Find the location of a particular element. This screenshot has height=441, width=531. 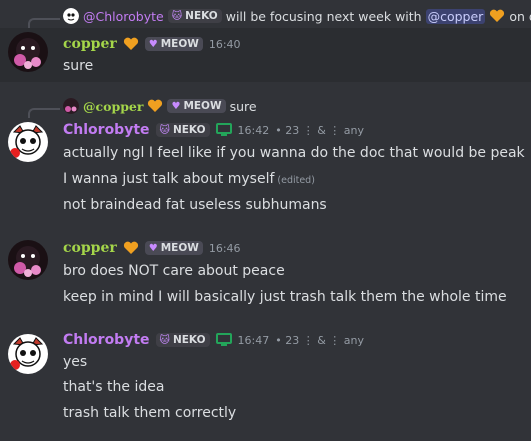

reply-username: @copper is located at coordinates (113, 106).